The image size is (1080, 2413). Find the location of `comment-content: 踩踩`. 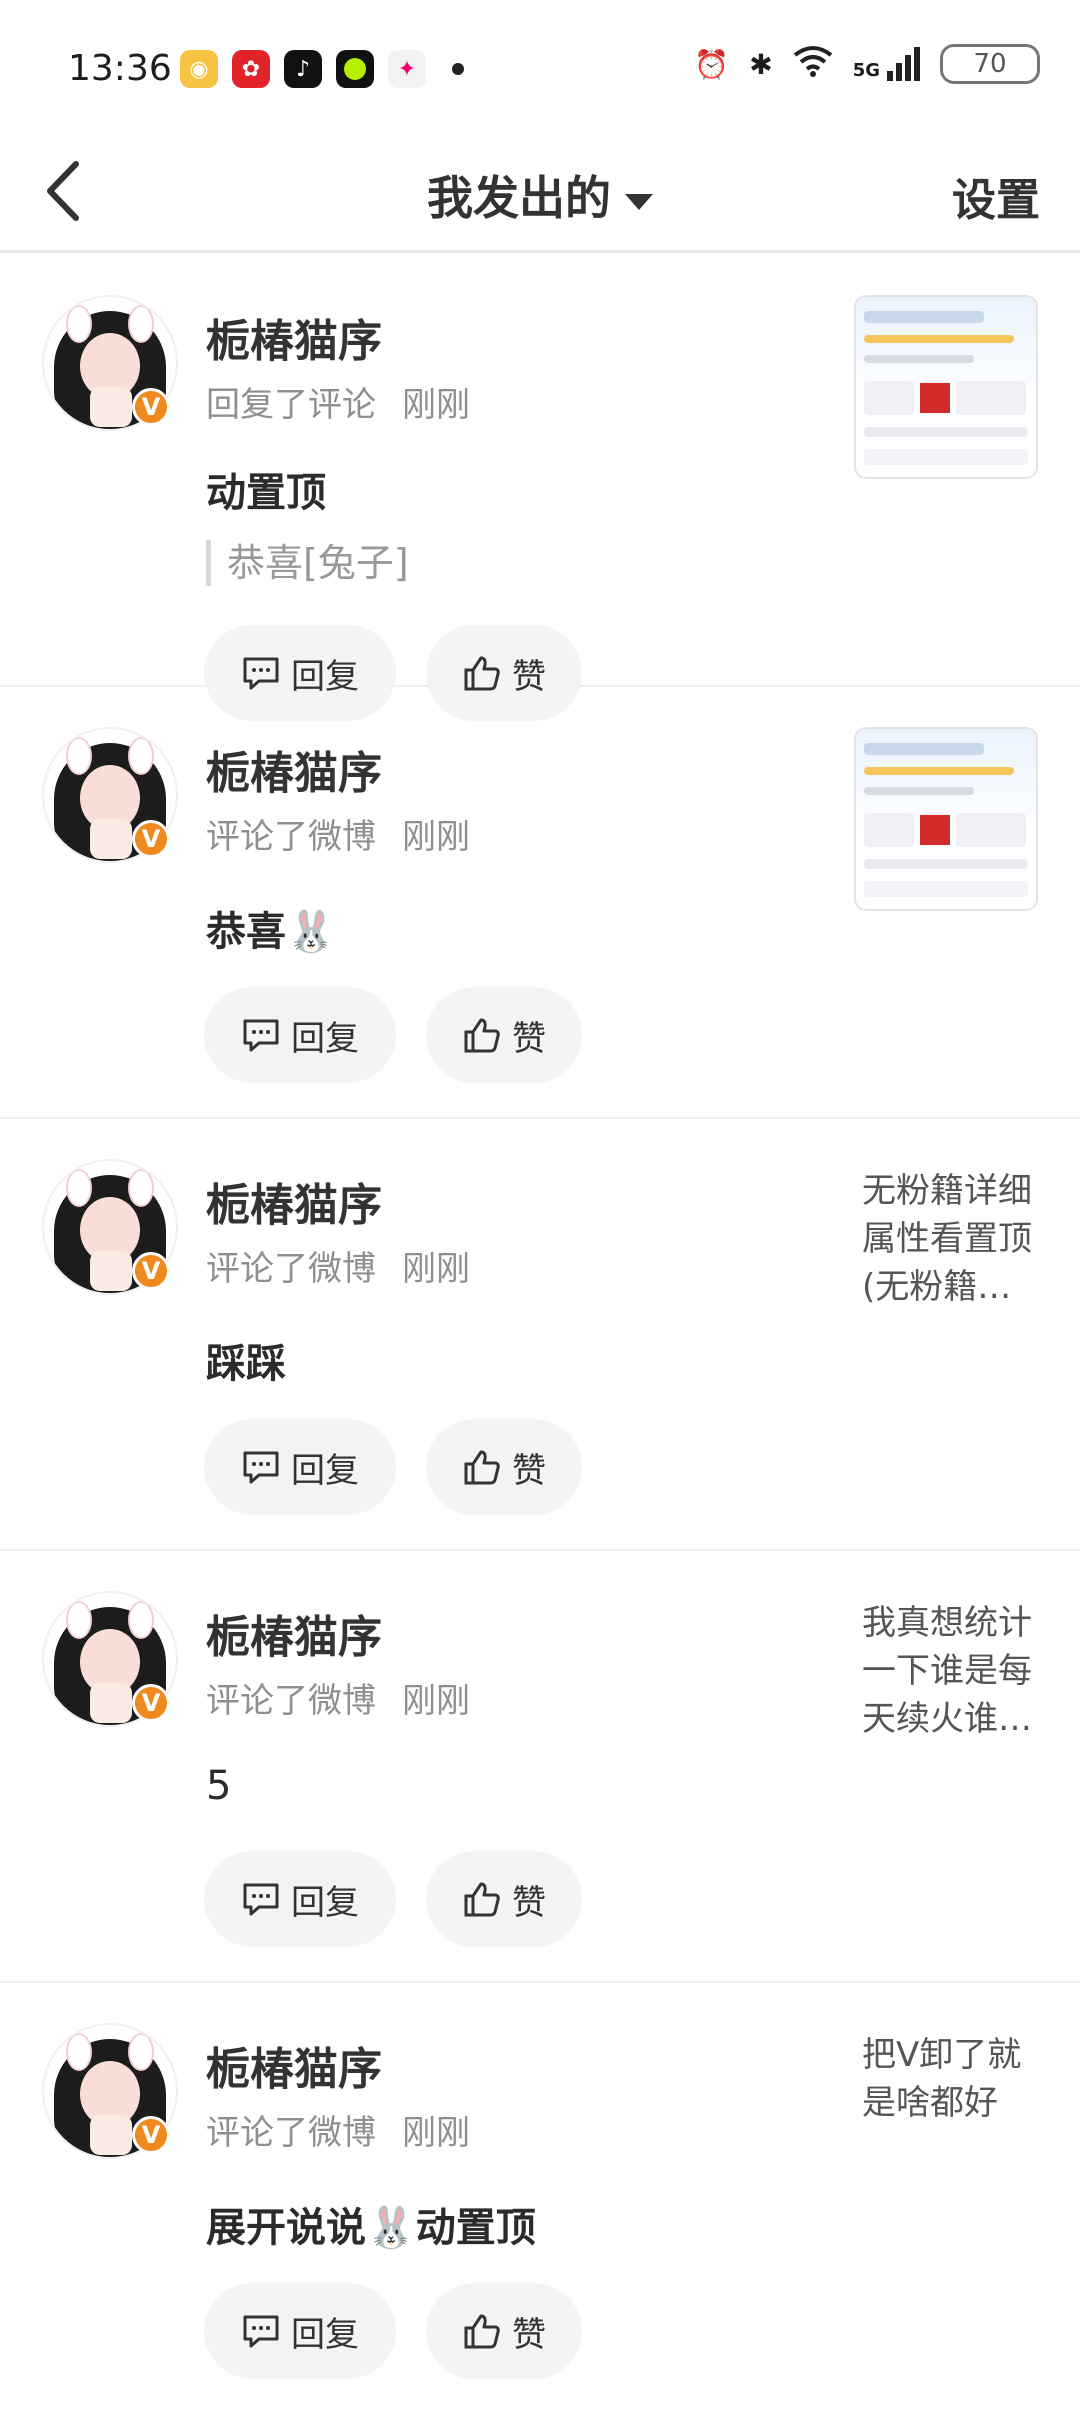

comment-content: 踩踩 is located at coordinates (246, 1364).